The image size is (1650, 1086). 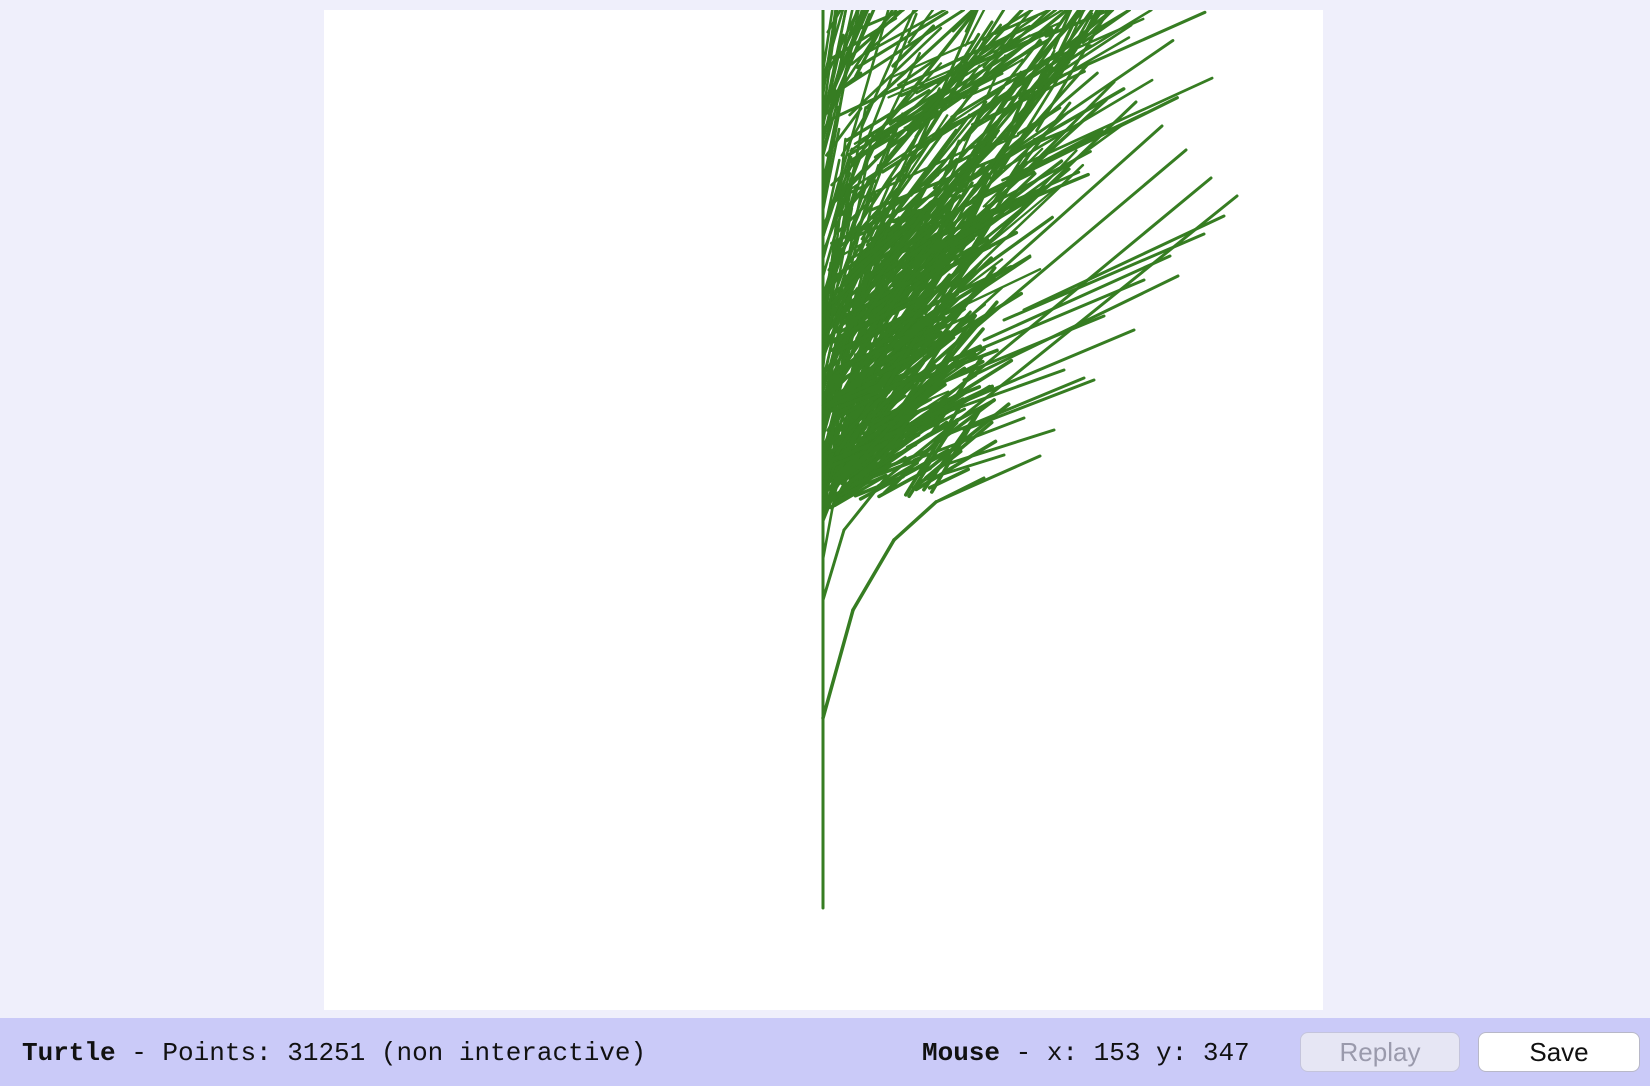 What do you see at coordinates (381, 1053) in the screenshot?
I see `turtle-status-info: - Points: 31251 (non interactive)` at bounding box center [381, 1053].